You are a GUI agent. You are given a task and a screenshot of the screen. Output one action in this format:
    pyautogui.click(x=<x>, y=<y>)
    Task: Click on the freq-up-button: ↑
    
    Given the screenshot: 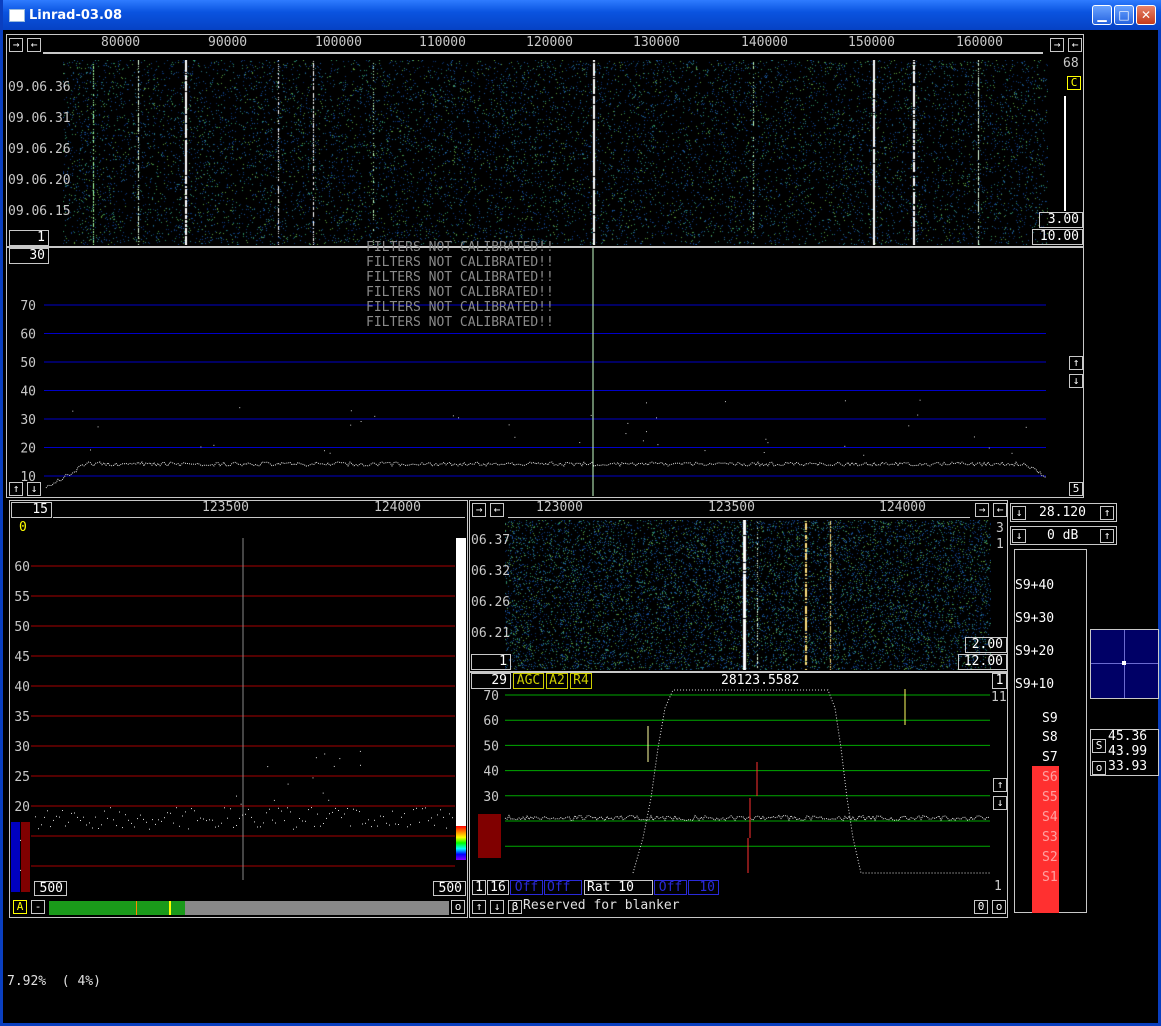 What is the action you would take?
    pyautogui.click(x=1107, y=513)
    